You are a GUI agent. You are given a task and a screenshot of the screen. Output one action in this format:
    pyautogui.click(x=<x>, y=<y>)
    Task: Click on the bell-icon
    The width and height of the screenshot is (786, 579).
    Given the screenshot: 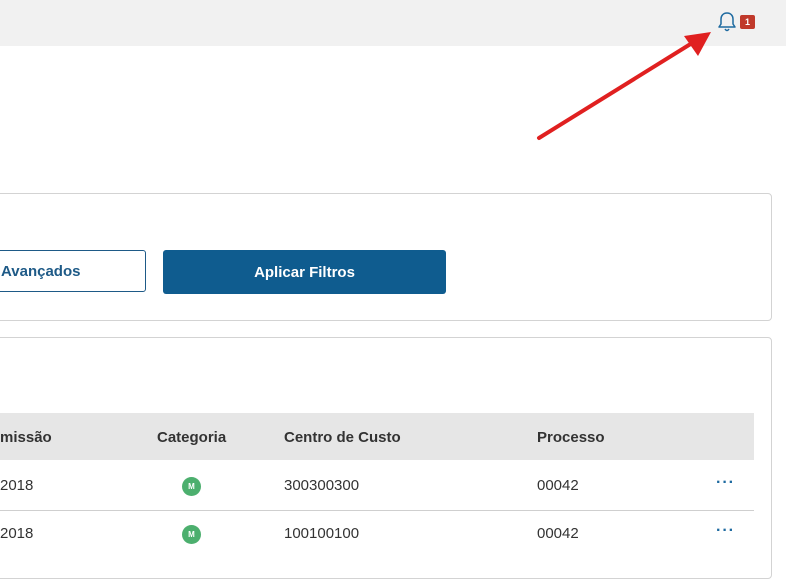 What is the action you would take?
    pyautogui.click(x=727, y=22)
    